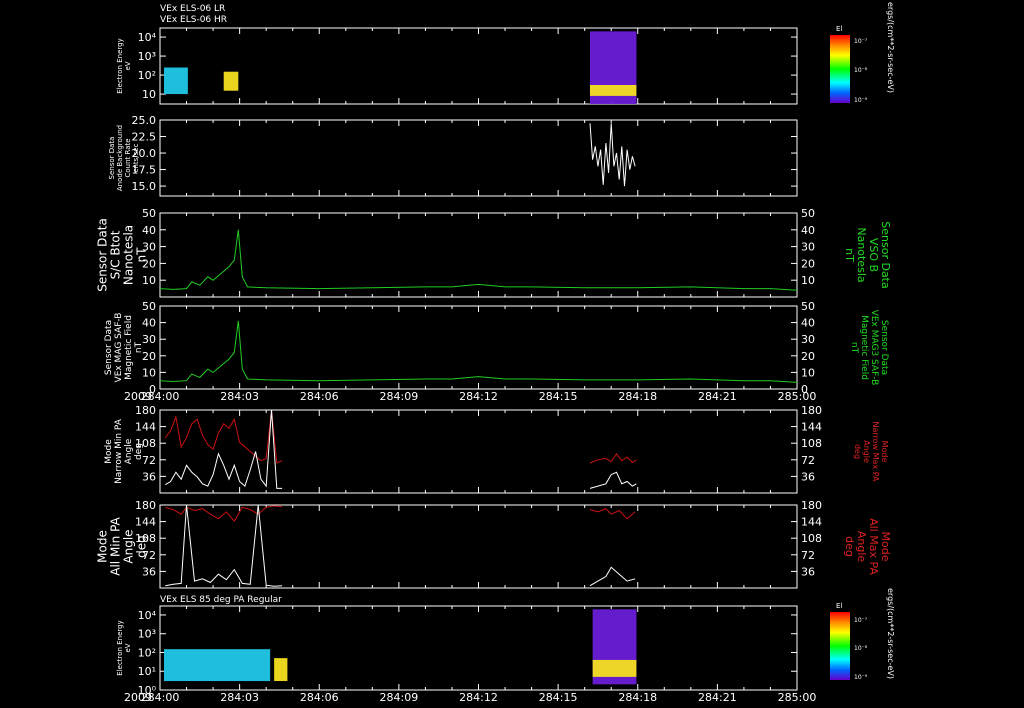 The height and width of the screenshot is (708, 1024). What do you see at coordinates (861, 677) in the screenshot?
I see `colorbar-bottom-tick-2: 10⁻⁹` at bounding box center [861, 677].